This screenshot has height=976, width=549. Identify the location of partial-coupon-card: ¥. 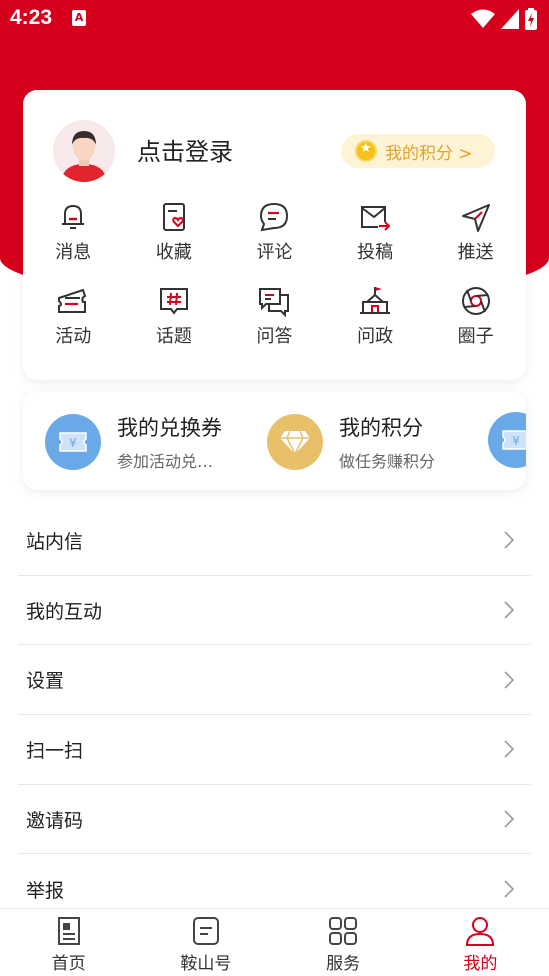
(507, 440).